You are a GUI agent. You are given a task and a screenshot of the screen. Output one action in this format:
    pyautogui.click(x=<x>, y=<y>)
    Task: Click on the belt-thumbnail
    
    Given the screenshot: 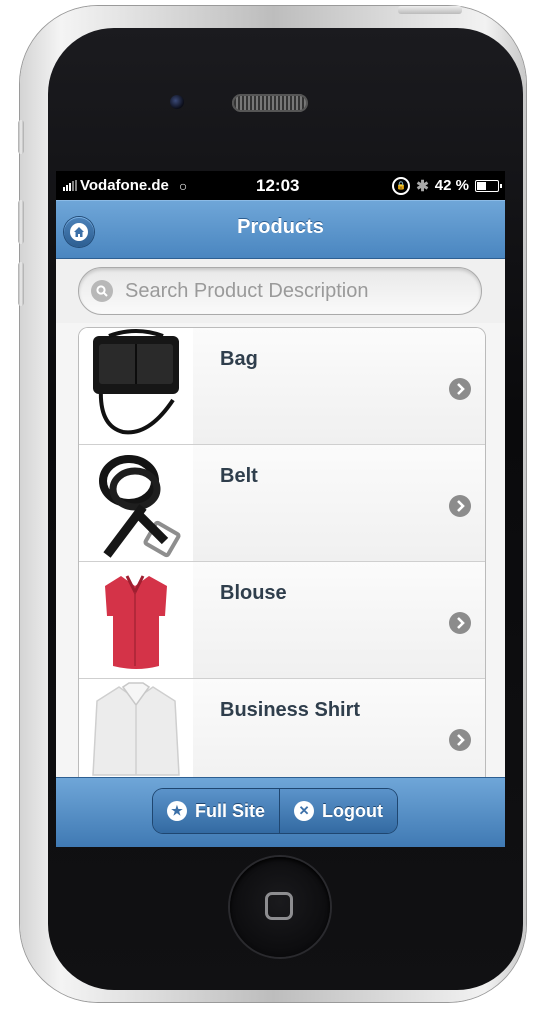 What is the action you would take?
    pyautogui.click(x=136, y=503)
    